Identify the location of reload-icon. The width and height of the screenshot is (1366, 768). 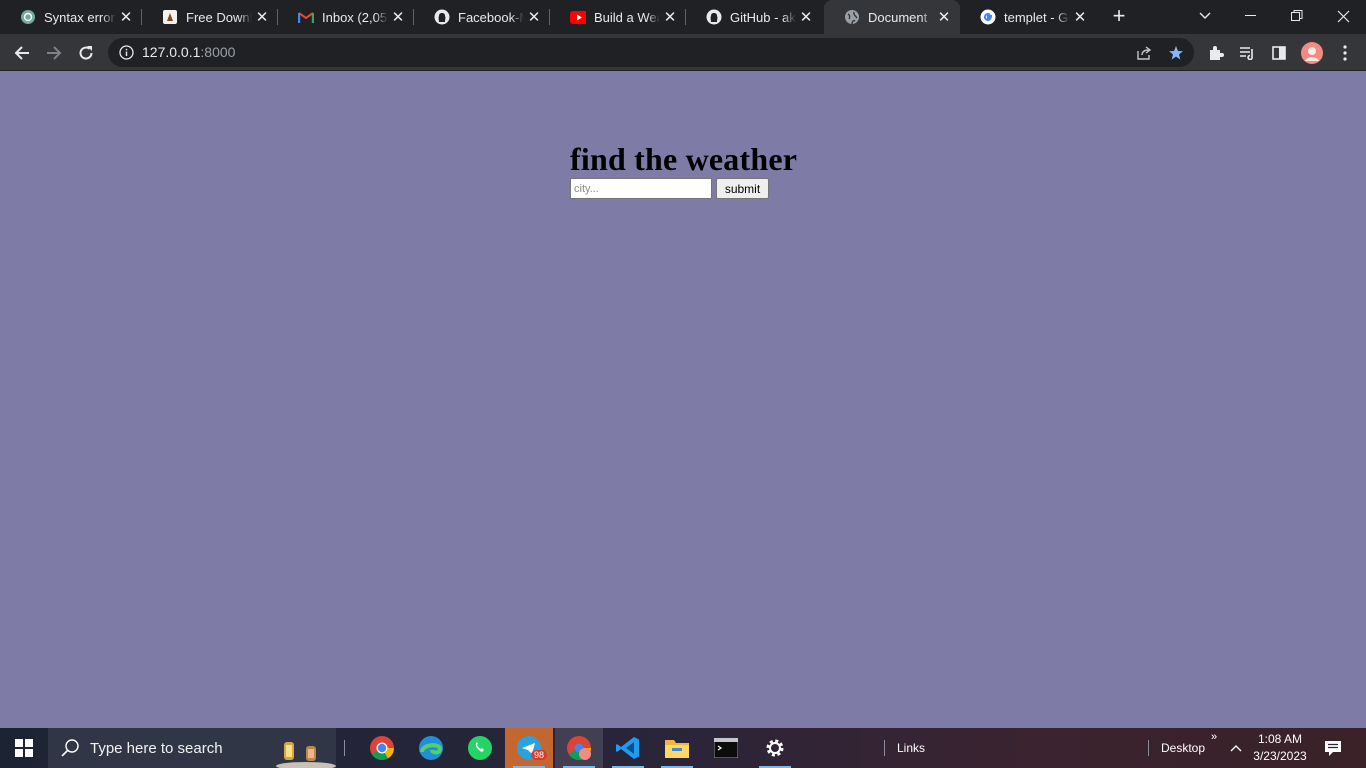
(86, 53).